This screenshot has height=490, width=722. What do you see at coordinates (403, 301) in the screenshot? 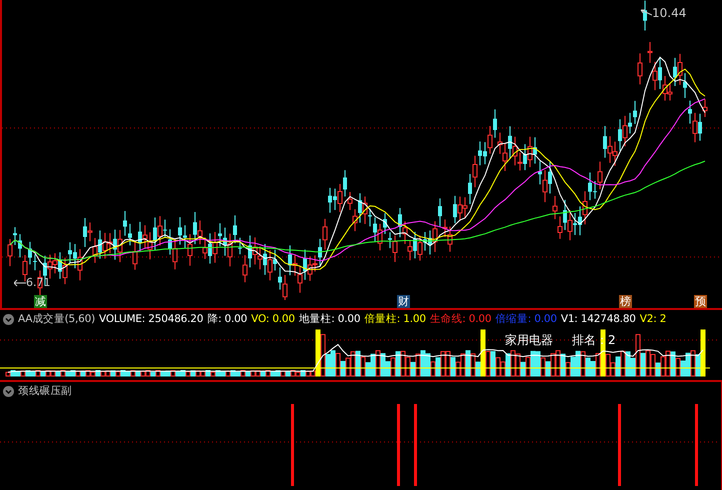
I see `event-marker: 财` at bounding box center [403, 301].